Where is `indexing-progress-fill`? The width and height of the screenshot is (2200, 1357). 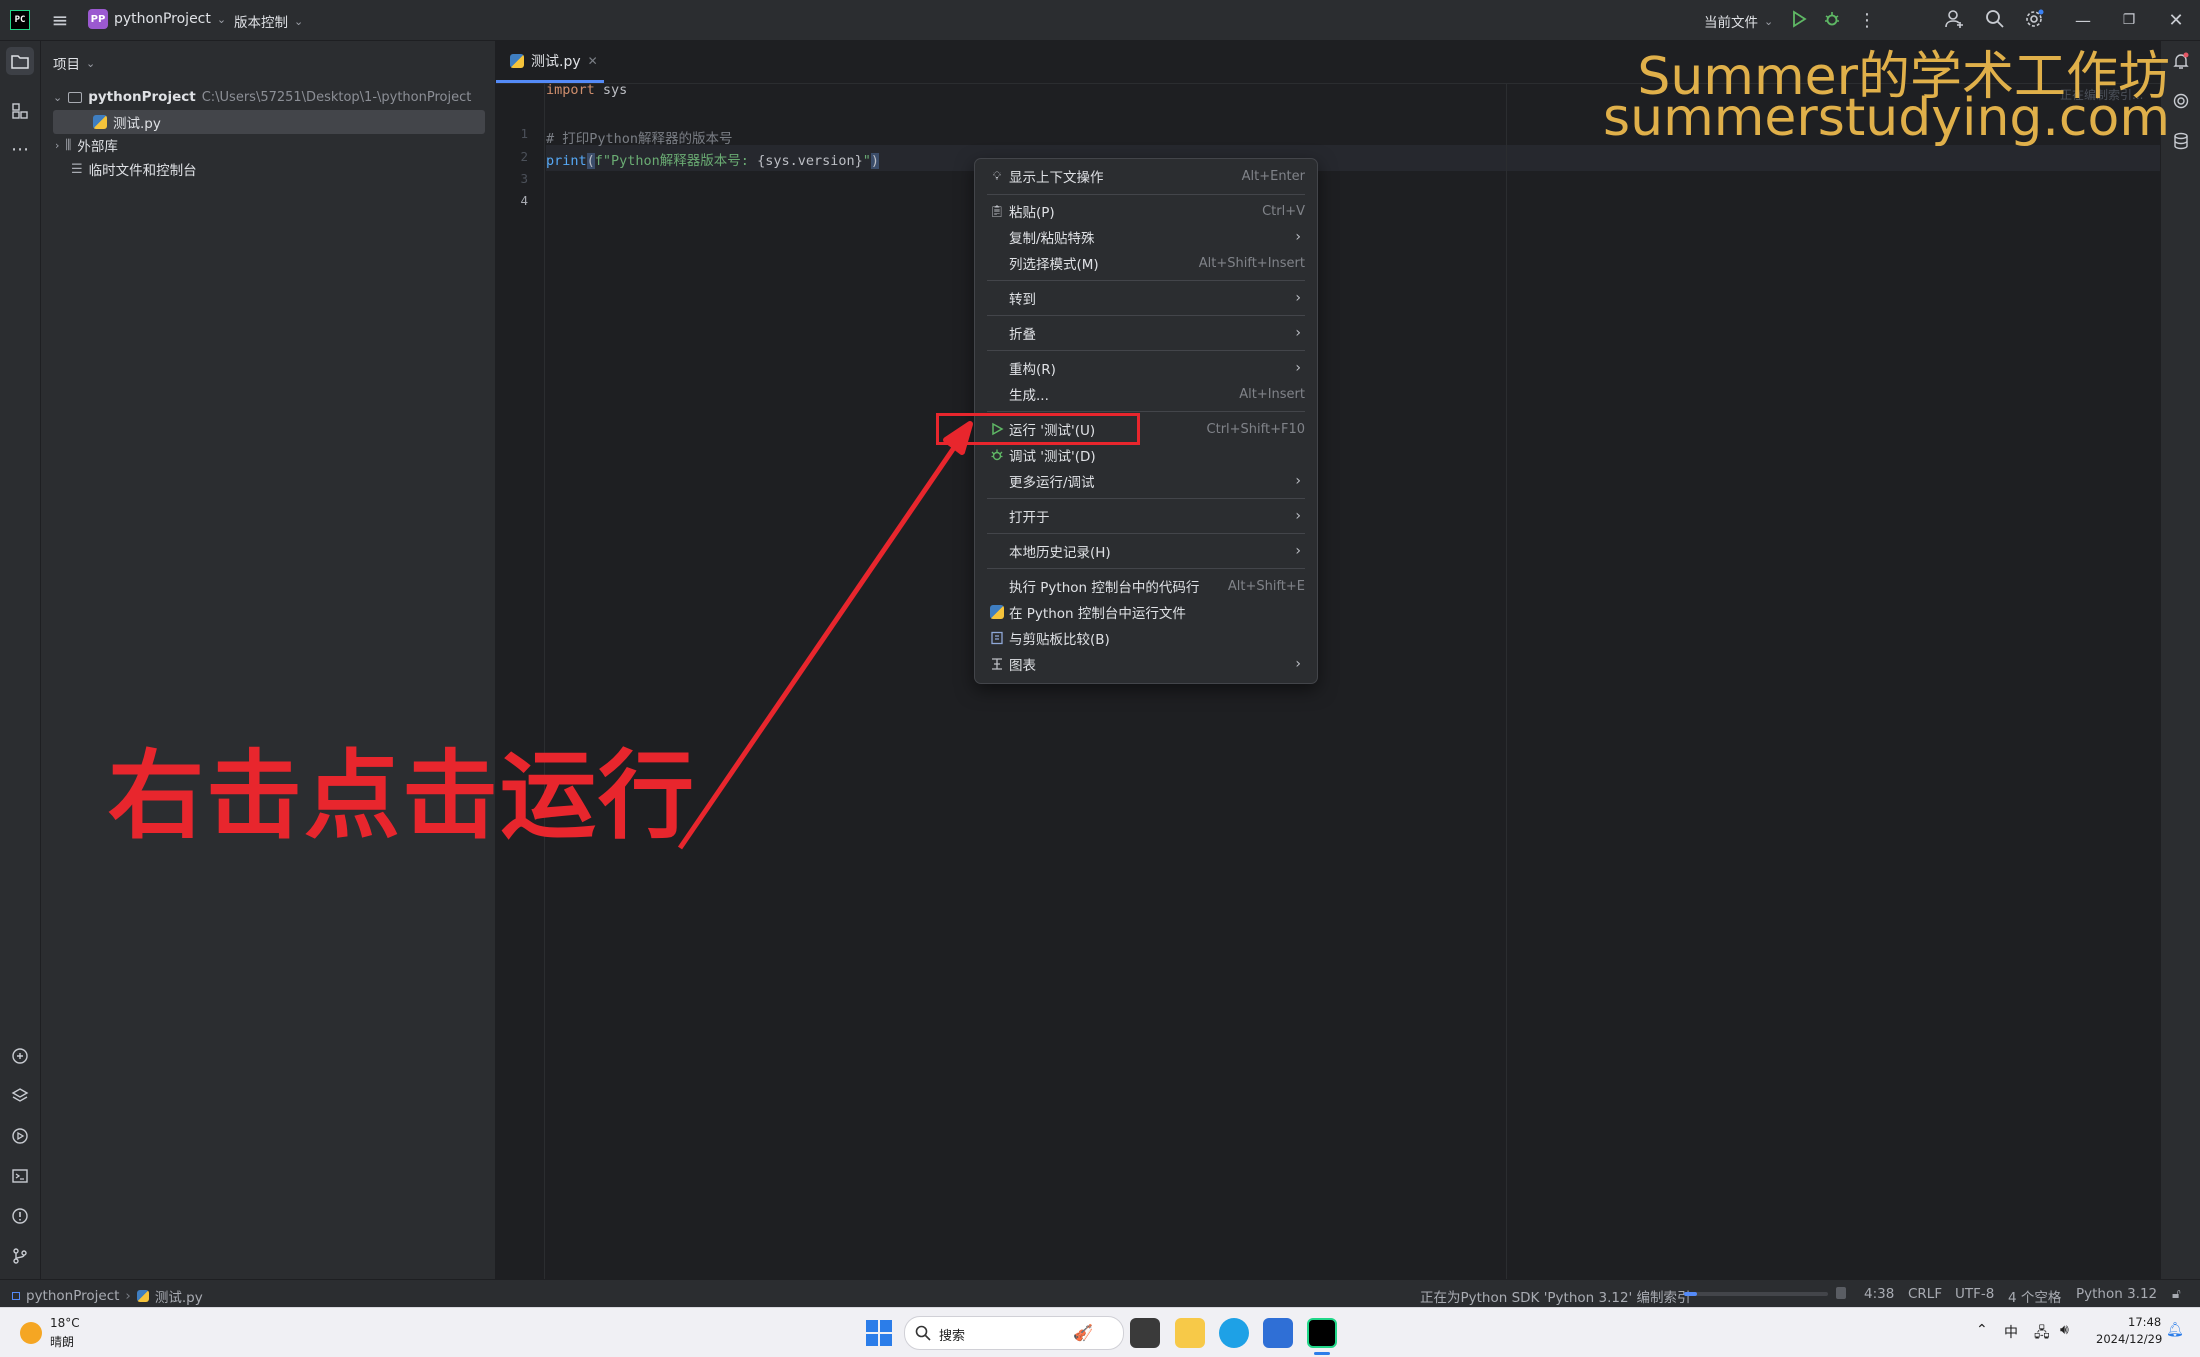 indexing-progress-fill is located at coordinates (1690, 1294).